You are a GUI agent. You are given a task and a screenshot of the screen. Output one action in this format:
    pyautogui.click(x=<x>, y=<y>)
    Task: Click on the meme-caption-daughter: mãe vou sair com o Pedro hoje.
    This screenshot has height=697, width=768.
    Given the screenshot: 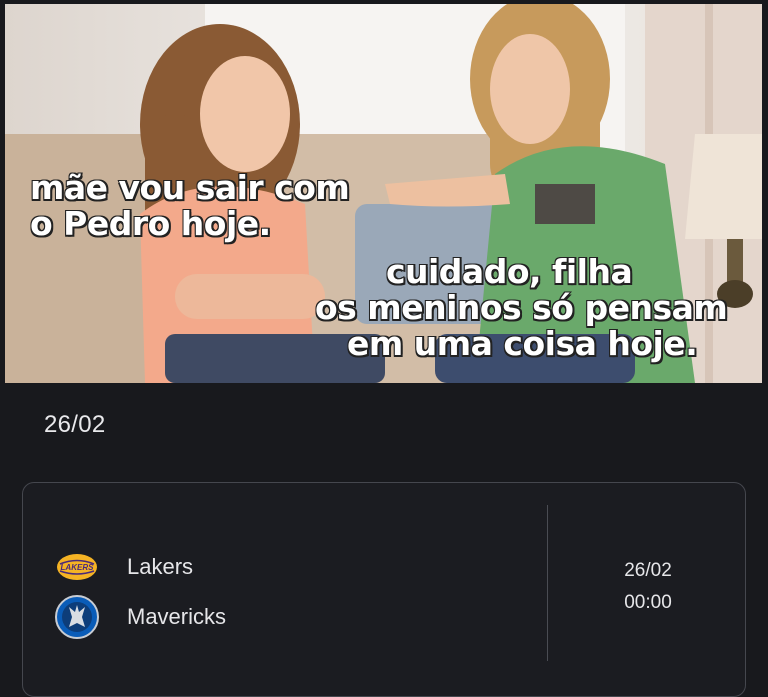 What is the action you would take?
    pyautogui.click(x=190, y=205)
    